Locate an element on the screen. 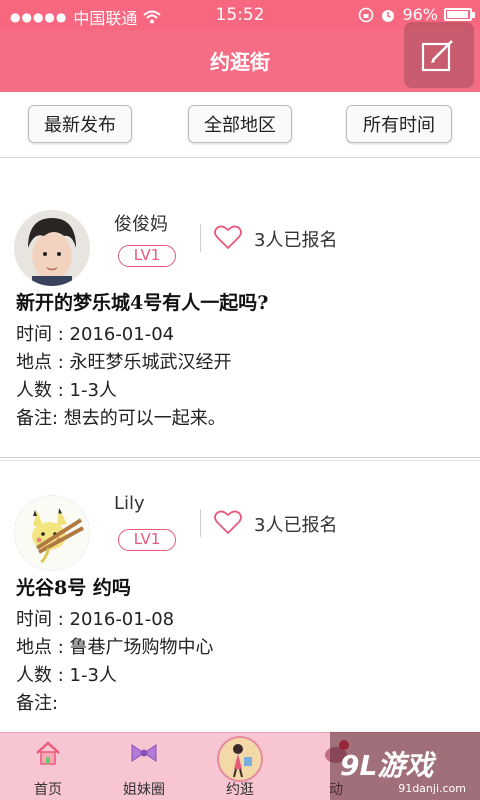 This screenshot has height=800, width=480. username: Lily is located at coordinates (129, 503).